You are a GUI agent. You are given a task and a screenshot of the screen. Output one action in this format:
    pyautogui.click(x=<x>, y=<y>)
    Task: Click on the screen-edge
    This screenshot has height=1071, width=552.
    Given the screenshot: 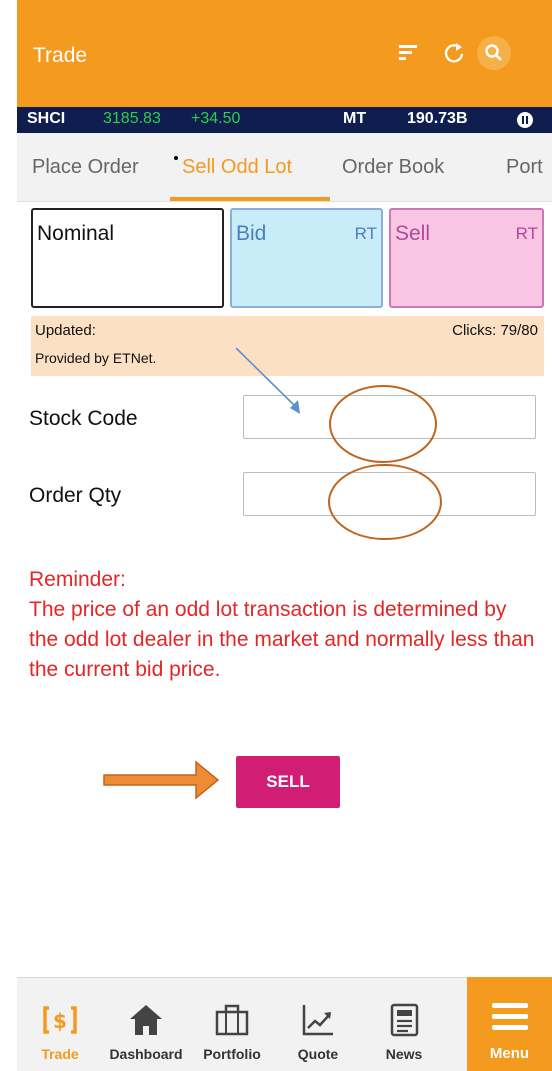 What is the action you would take?
    pyautogui.click(x=9, y=535)
    